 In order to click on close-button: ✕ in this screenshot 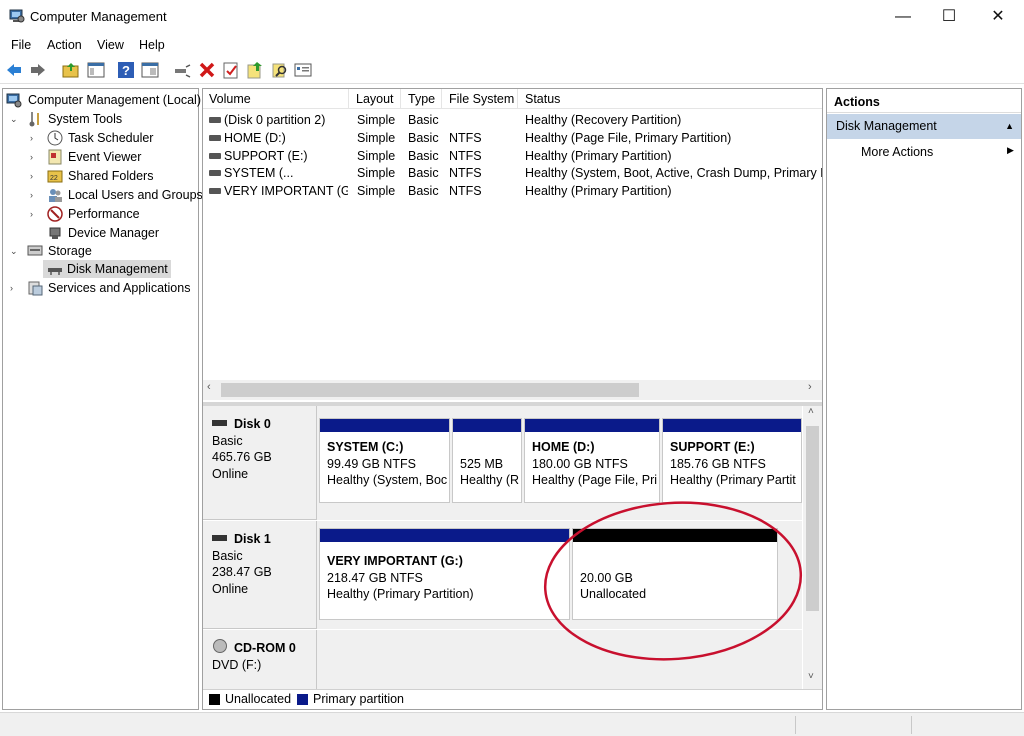, I will do `click(998, 17)`.